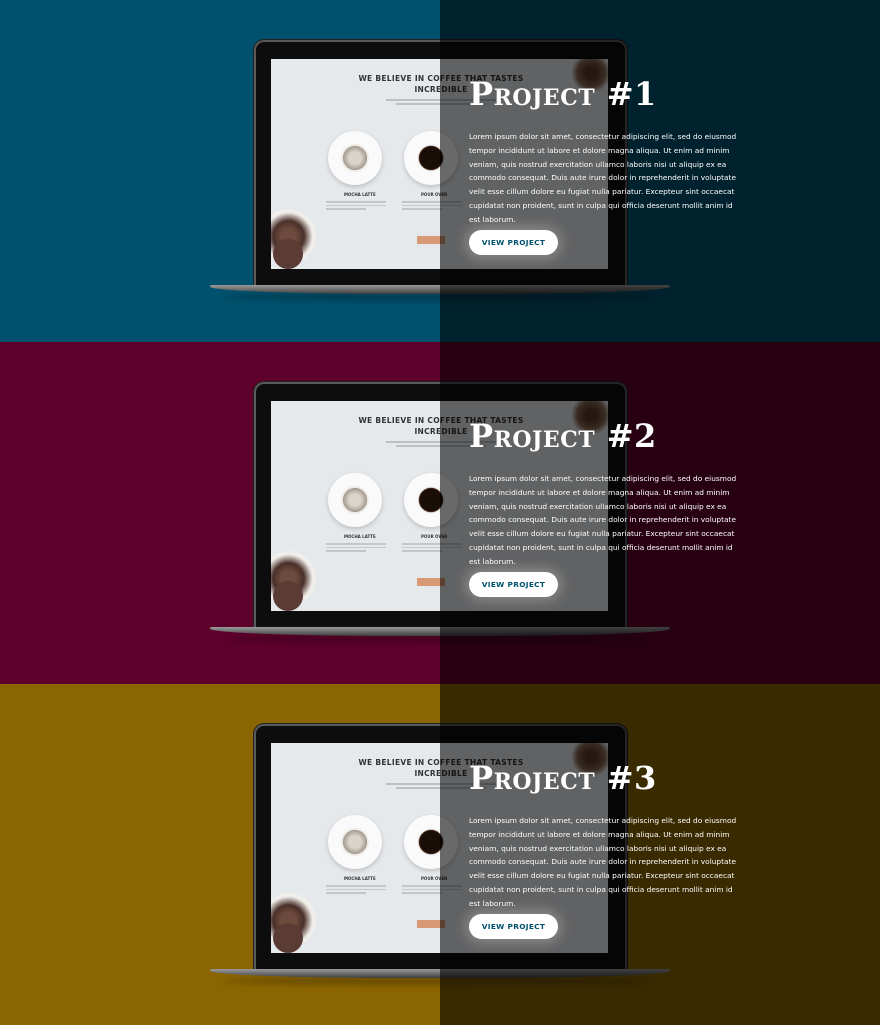 This screenshot has width=880, height=1025. Describe the element at coordinates (563, 778) in the screenshot. I see `project-title: Project #3` at that location.